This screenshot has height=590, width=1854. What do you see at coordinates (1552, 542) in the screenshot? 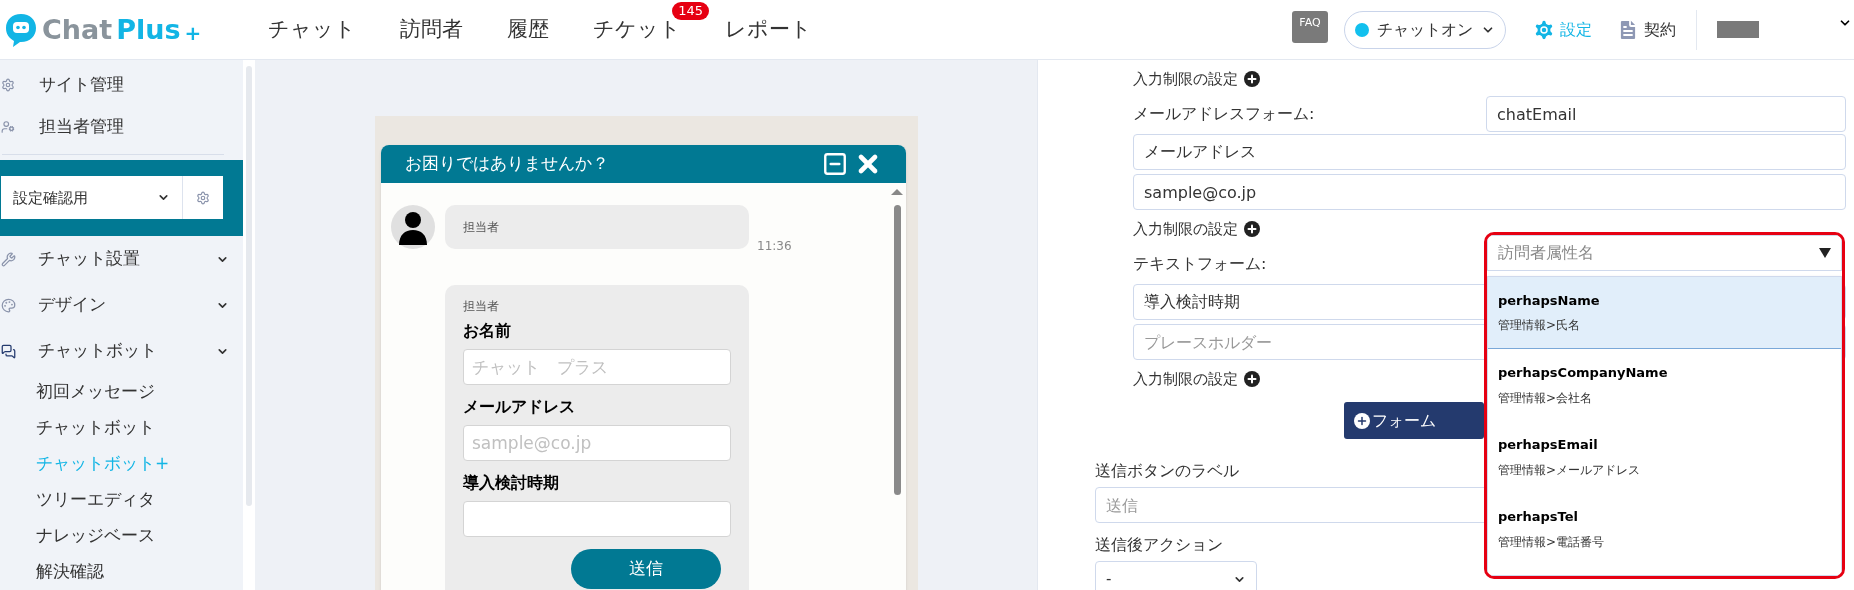
I see `option-path: 管理情報>電話番号` at bounding box center [1552, 542].